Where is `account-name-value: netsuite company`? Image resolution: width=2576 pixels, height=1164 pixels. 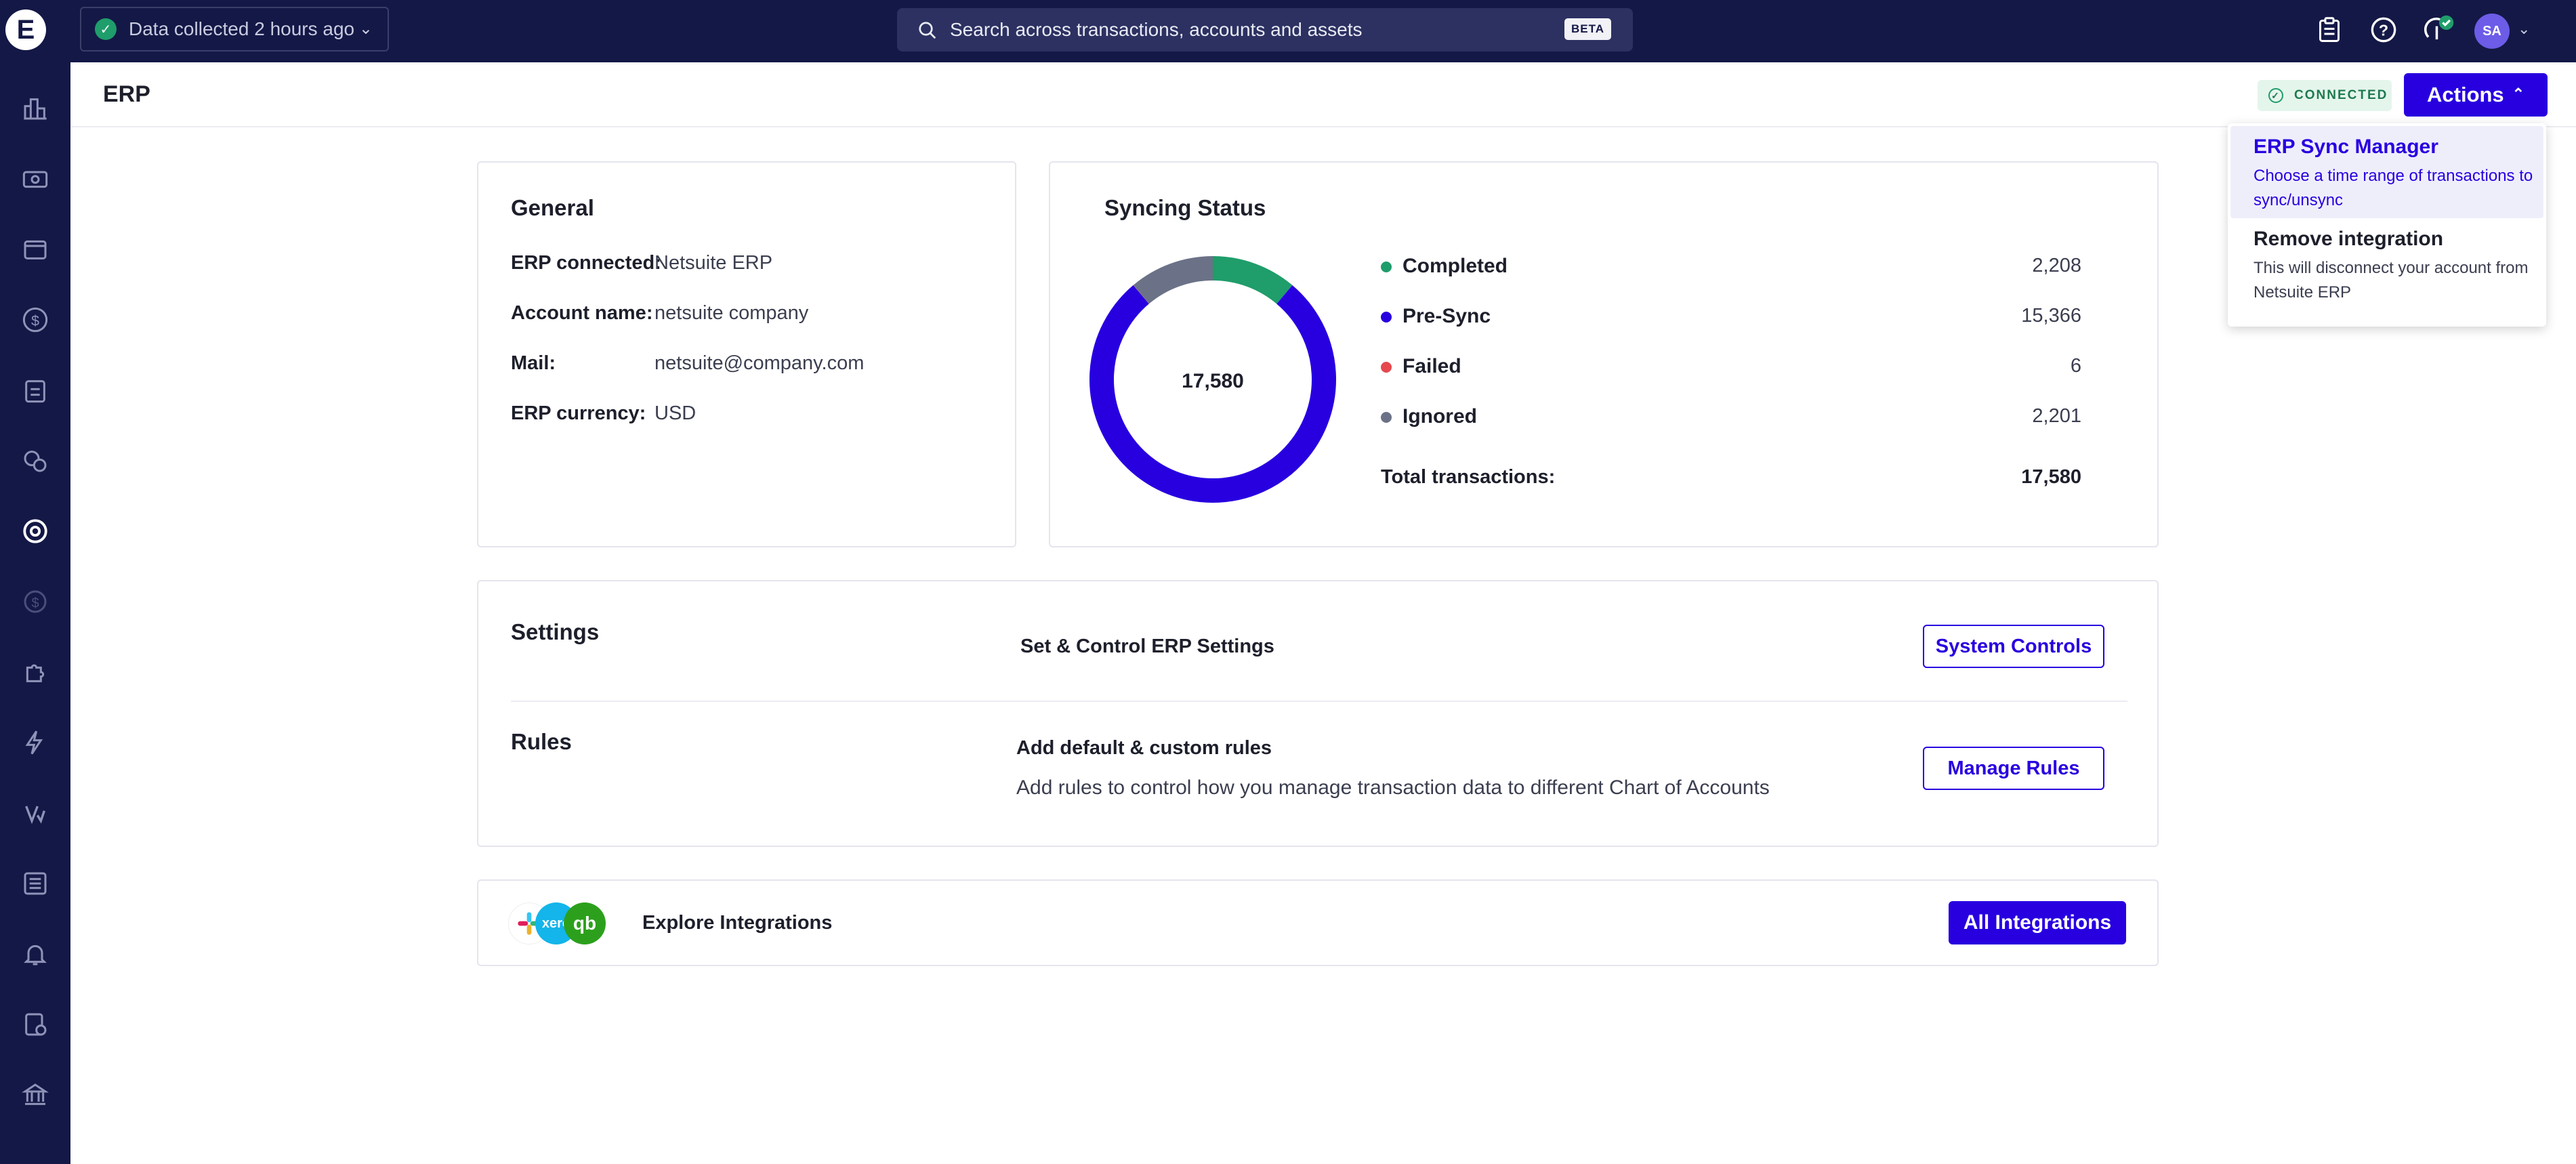
account-name-value: netsuite company is located at coordinates (732, 313).